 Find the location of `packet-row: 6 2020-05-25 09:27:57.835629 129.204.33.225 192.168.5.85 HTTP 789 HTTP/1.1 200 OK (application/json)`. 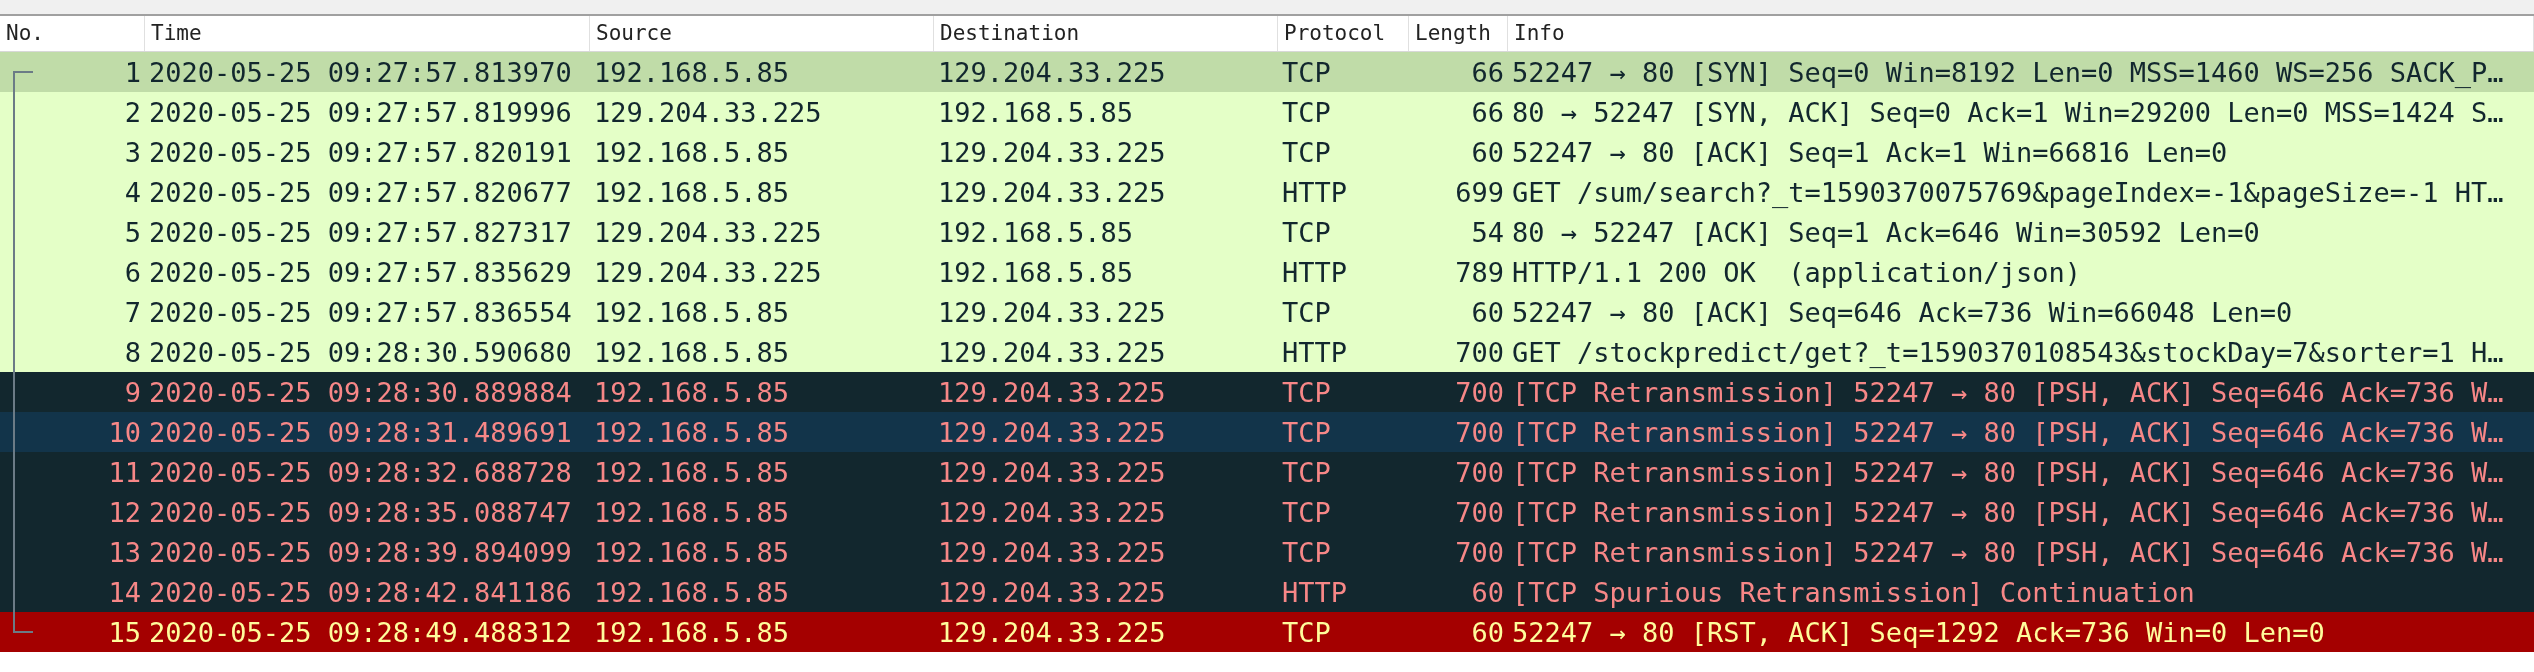

packet-row: 6 2020-05-25 09:27:57.835629 129.204.33.225 192.168.5.85 HTTP 789 HTTP/1.1 200 OK (application/json) is located at coordinates (1267, 272).